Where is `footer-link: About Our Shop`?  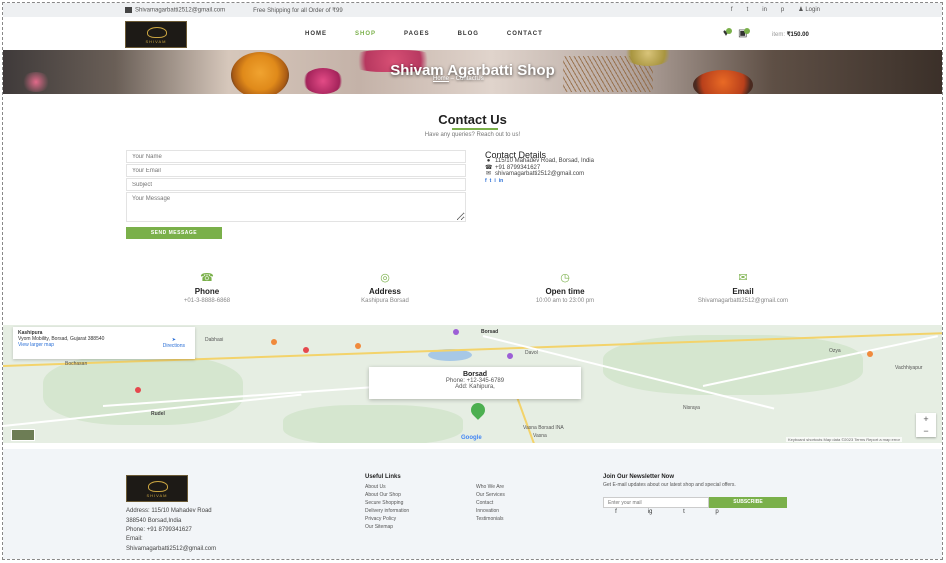
footer-link: About Our Shop is located at coordinates (383, 495).